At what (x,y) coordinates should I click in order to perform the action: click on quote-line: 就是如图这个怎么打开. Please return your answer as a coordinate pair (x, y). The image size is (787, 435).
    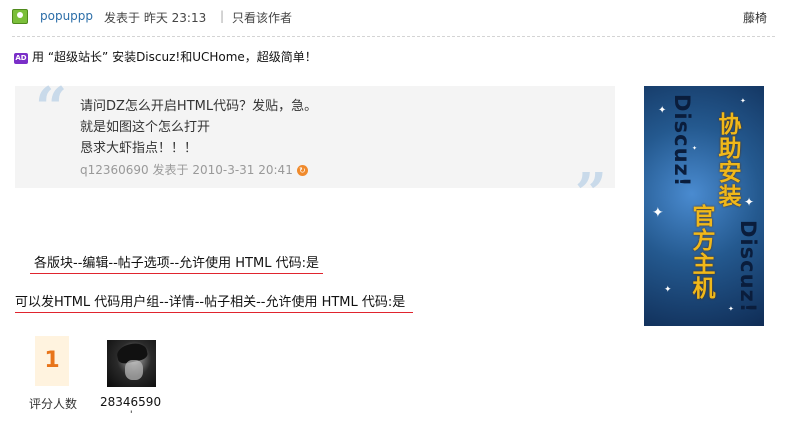
    Looking at the image, I should click on (145, 127).